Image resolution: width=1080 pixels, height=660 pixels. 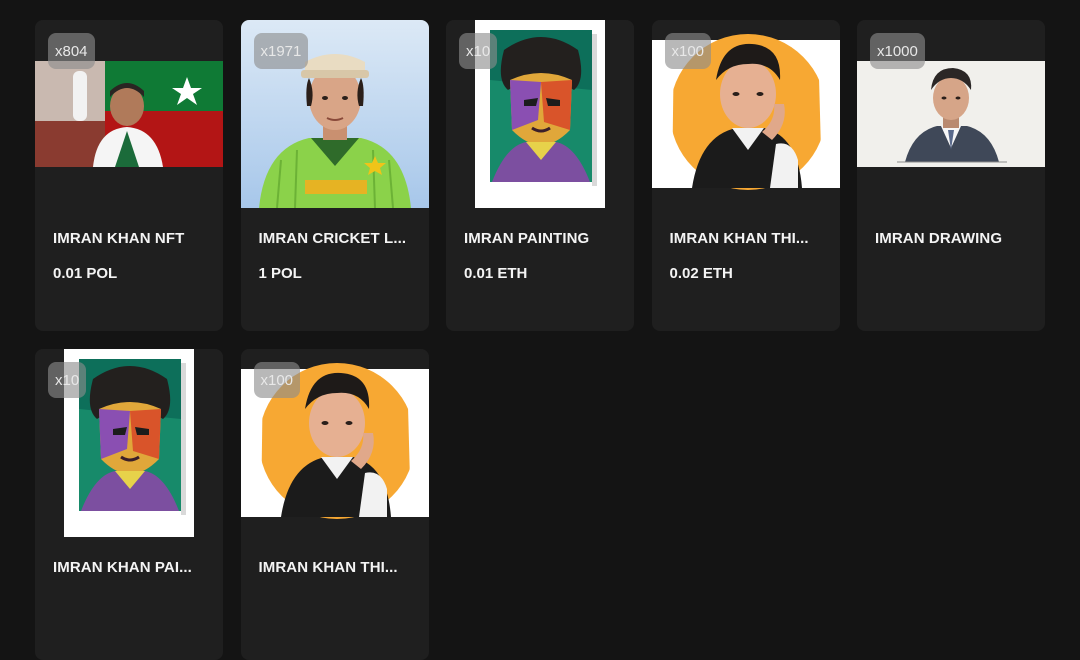 What do you see at coordinates (280, 273) in the screenshot?
I see `nft-price: 1 POL` at bounding box center [280, 273].